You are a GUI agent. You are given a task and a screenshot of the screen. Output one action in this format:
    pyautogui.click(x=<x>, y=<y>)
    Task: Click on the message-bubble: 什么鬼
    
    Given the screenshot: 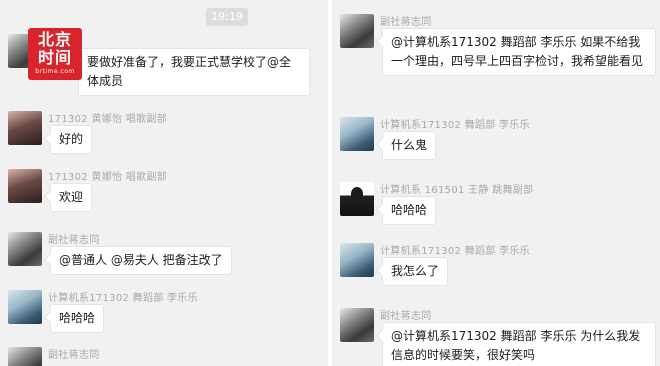 What is the action you would take?
    pyautogui.click(x=409, y=145)
    